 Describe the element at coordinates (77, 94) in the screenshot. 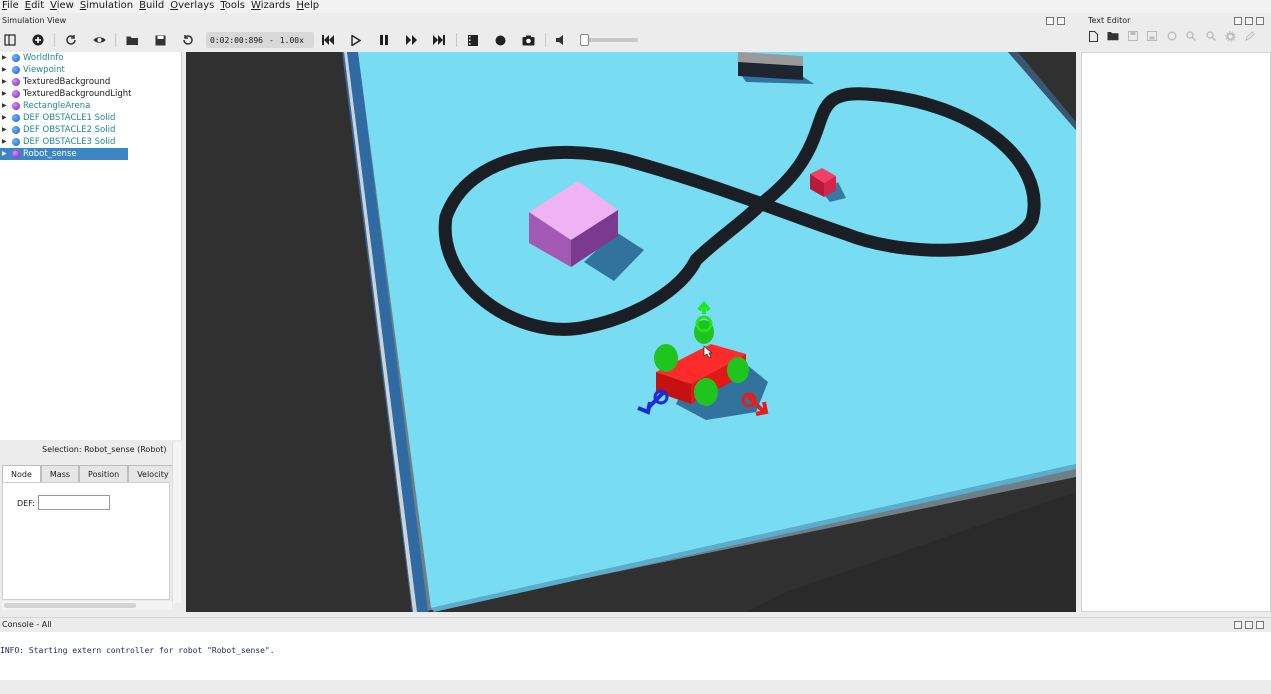

I see `tree-item-label: TexturedBackgroundLight` at that location.